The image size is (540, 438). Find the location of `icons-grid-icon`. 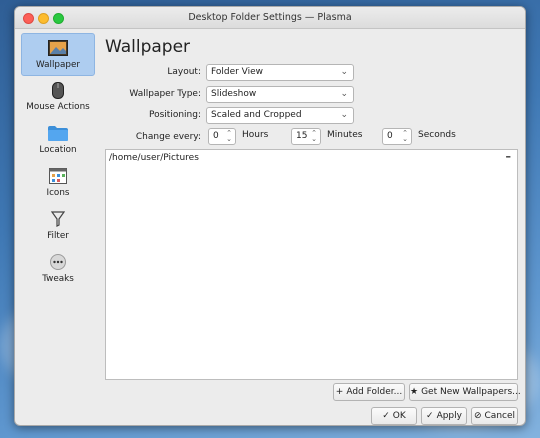

icons-grid-icon is located at coordinates (58, 176).